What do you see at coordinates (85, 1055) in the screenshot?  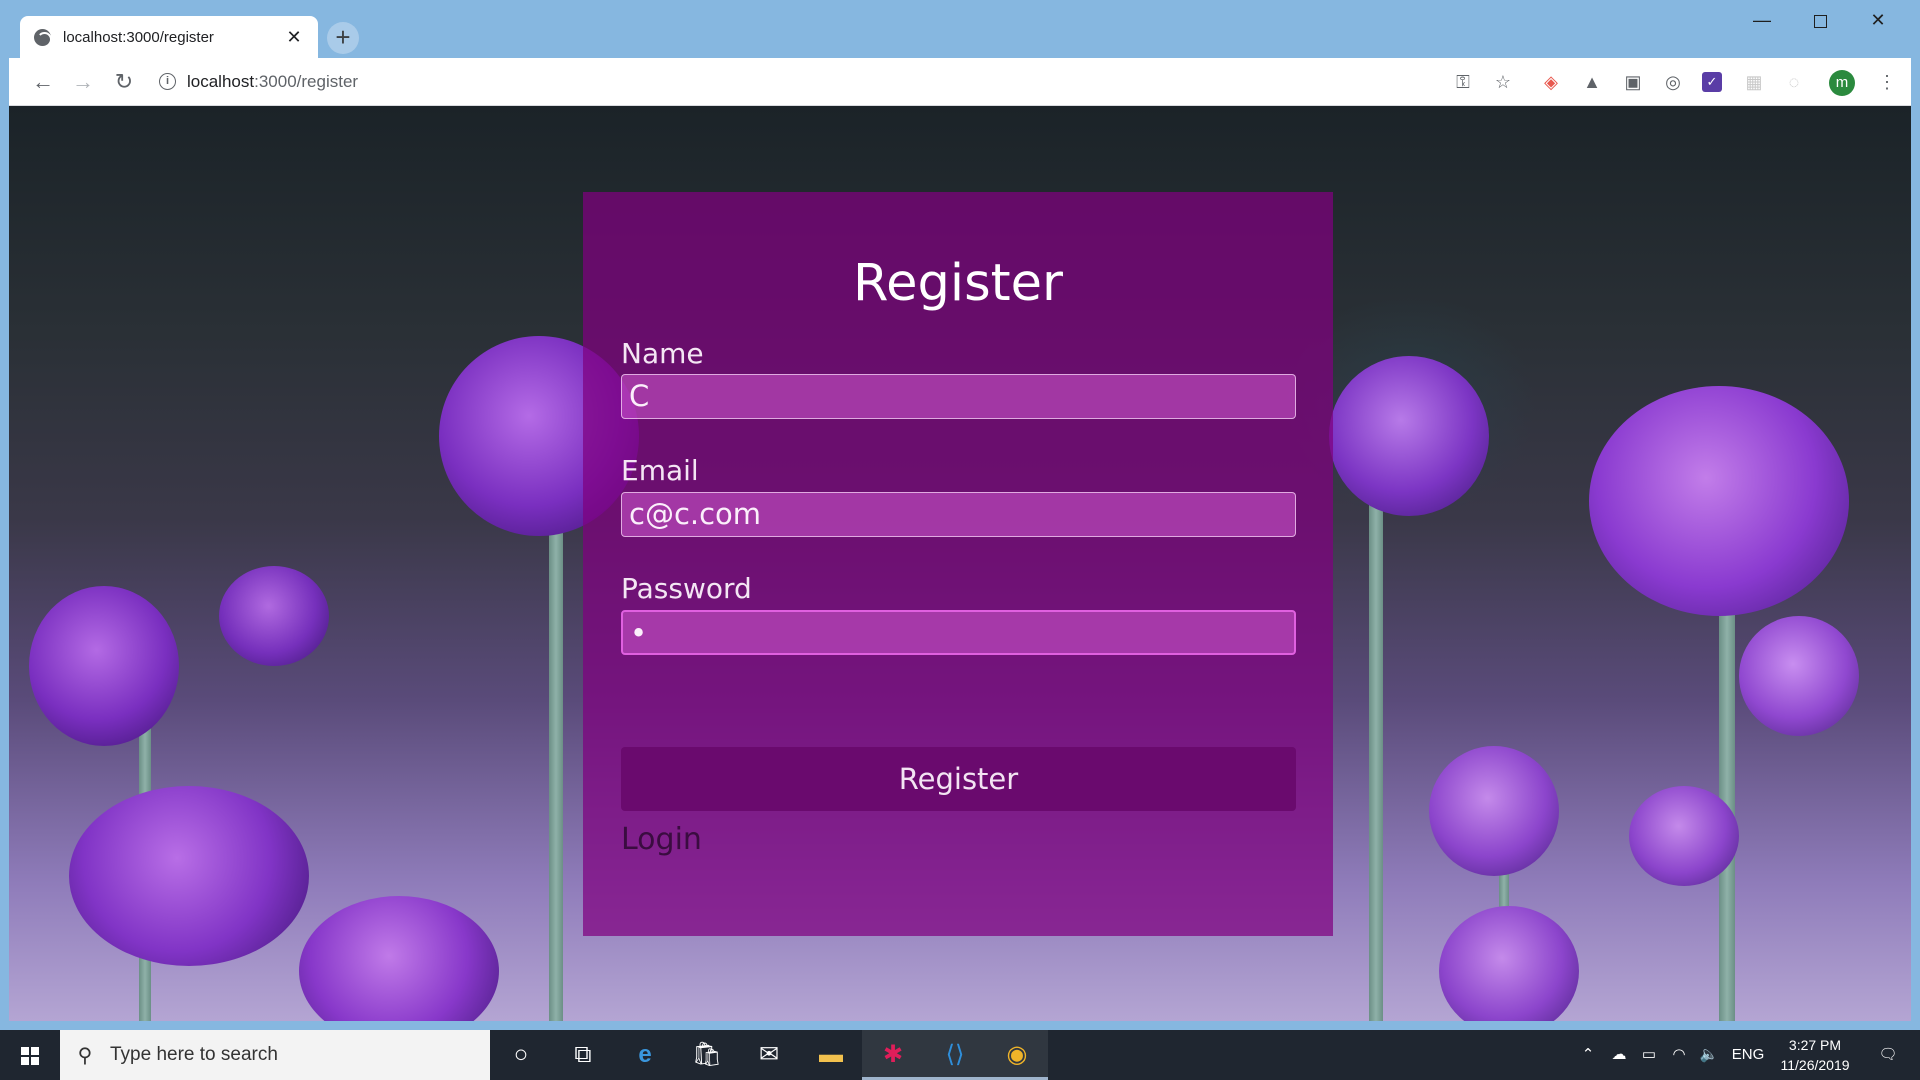 I see `search-icon: ⚲` at bounding box center [85, 1055].